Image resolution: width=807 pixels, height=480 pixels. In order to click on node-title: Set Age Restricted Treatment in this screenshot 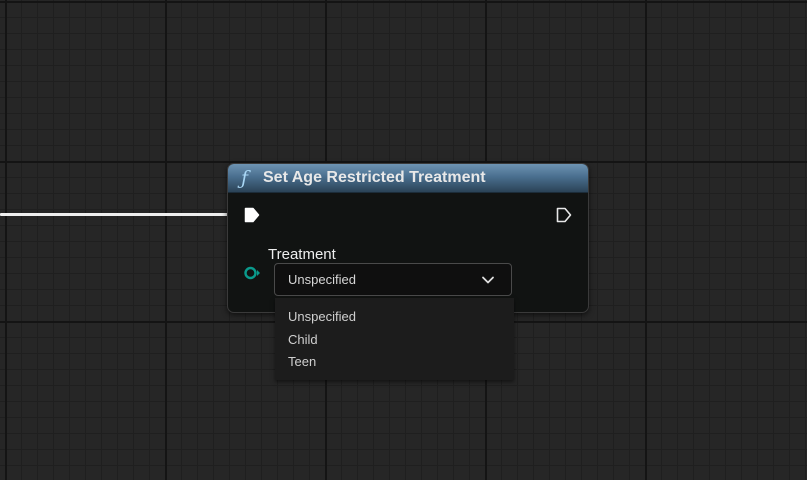, I will do `click(374, 177)`.